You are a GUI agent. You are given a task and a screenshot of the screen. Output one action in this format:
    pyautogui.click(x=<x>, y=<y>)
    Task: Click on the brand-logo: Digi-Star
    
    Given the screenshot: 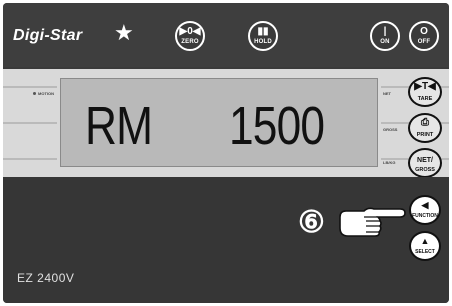 What is the action you would take?
    pyautogui.click(x=48, y=35)
    